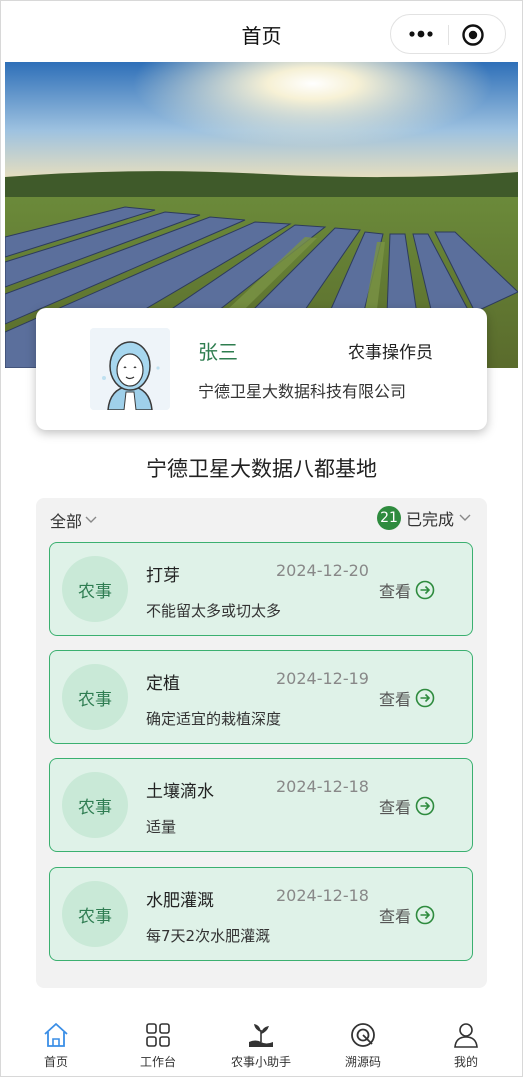  Describe the element at coordinates (56, 1035) in the screenshot. I see `home-icon` at that location.